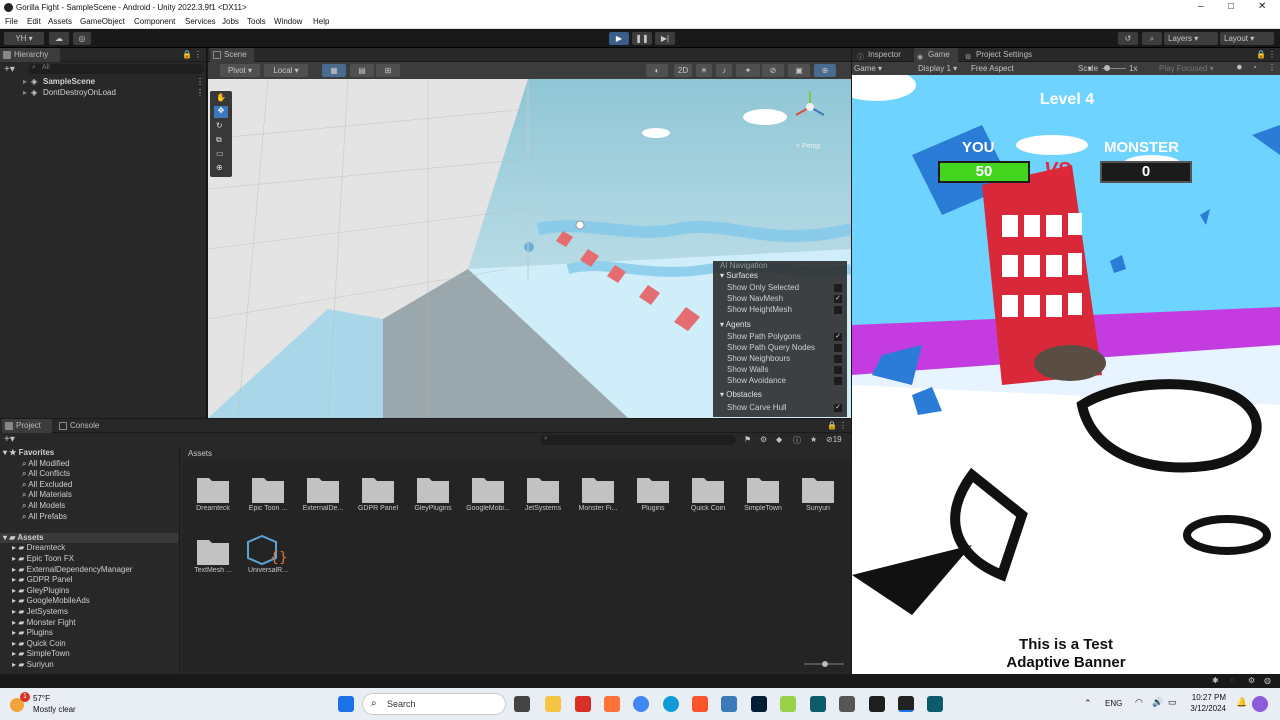 The height and width of the screenshot is (720, 1280). I want to click on asset-folder: SimpleTown, so click(763, 492).